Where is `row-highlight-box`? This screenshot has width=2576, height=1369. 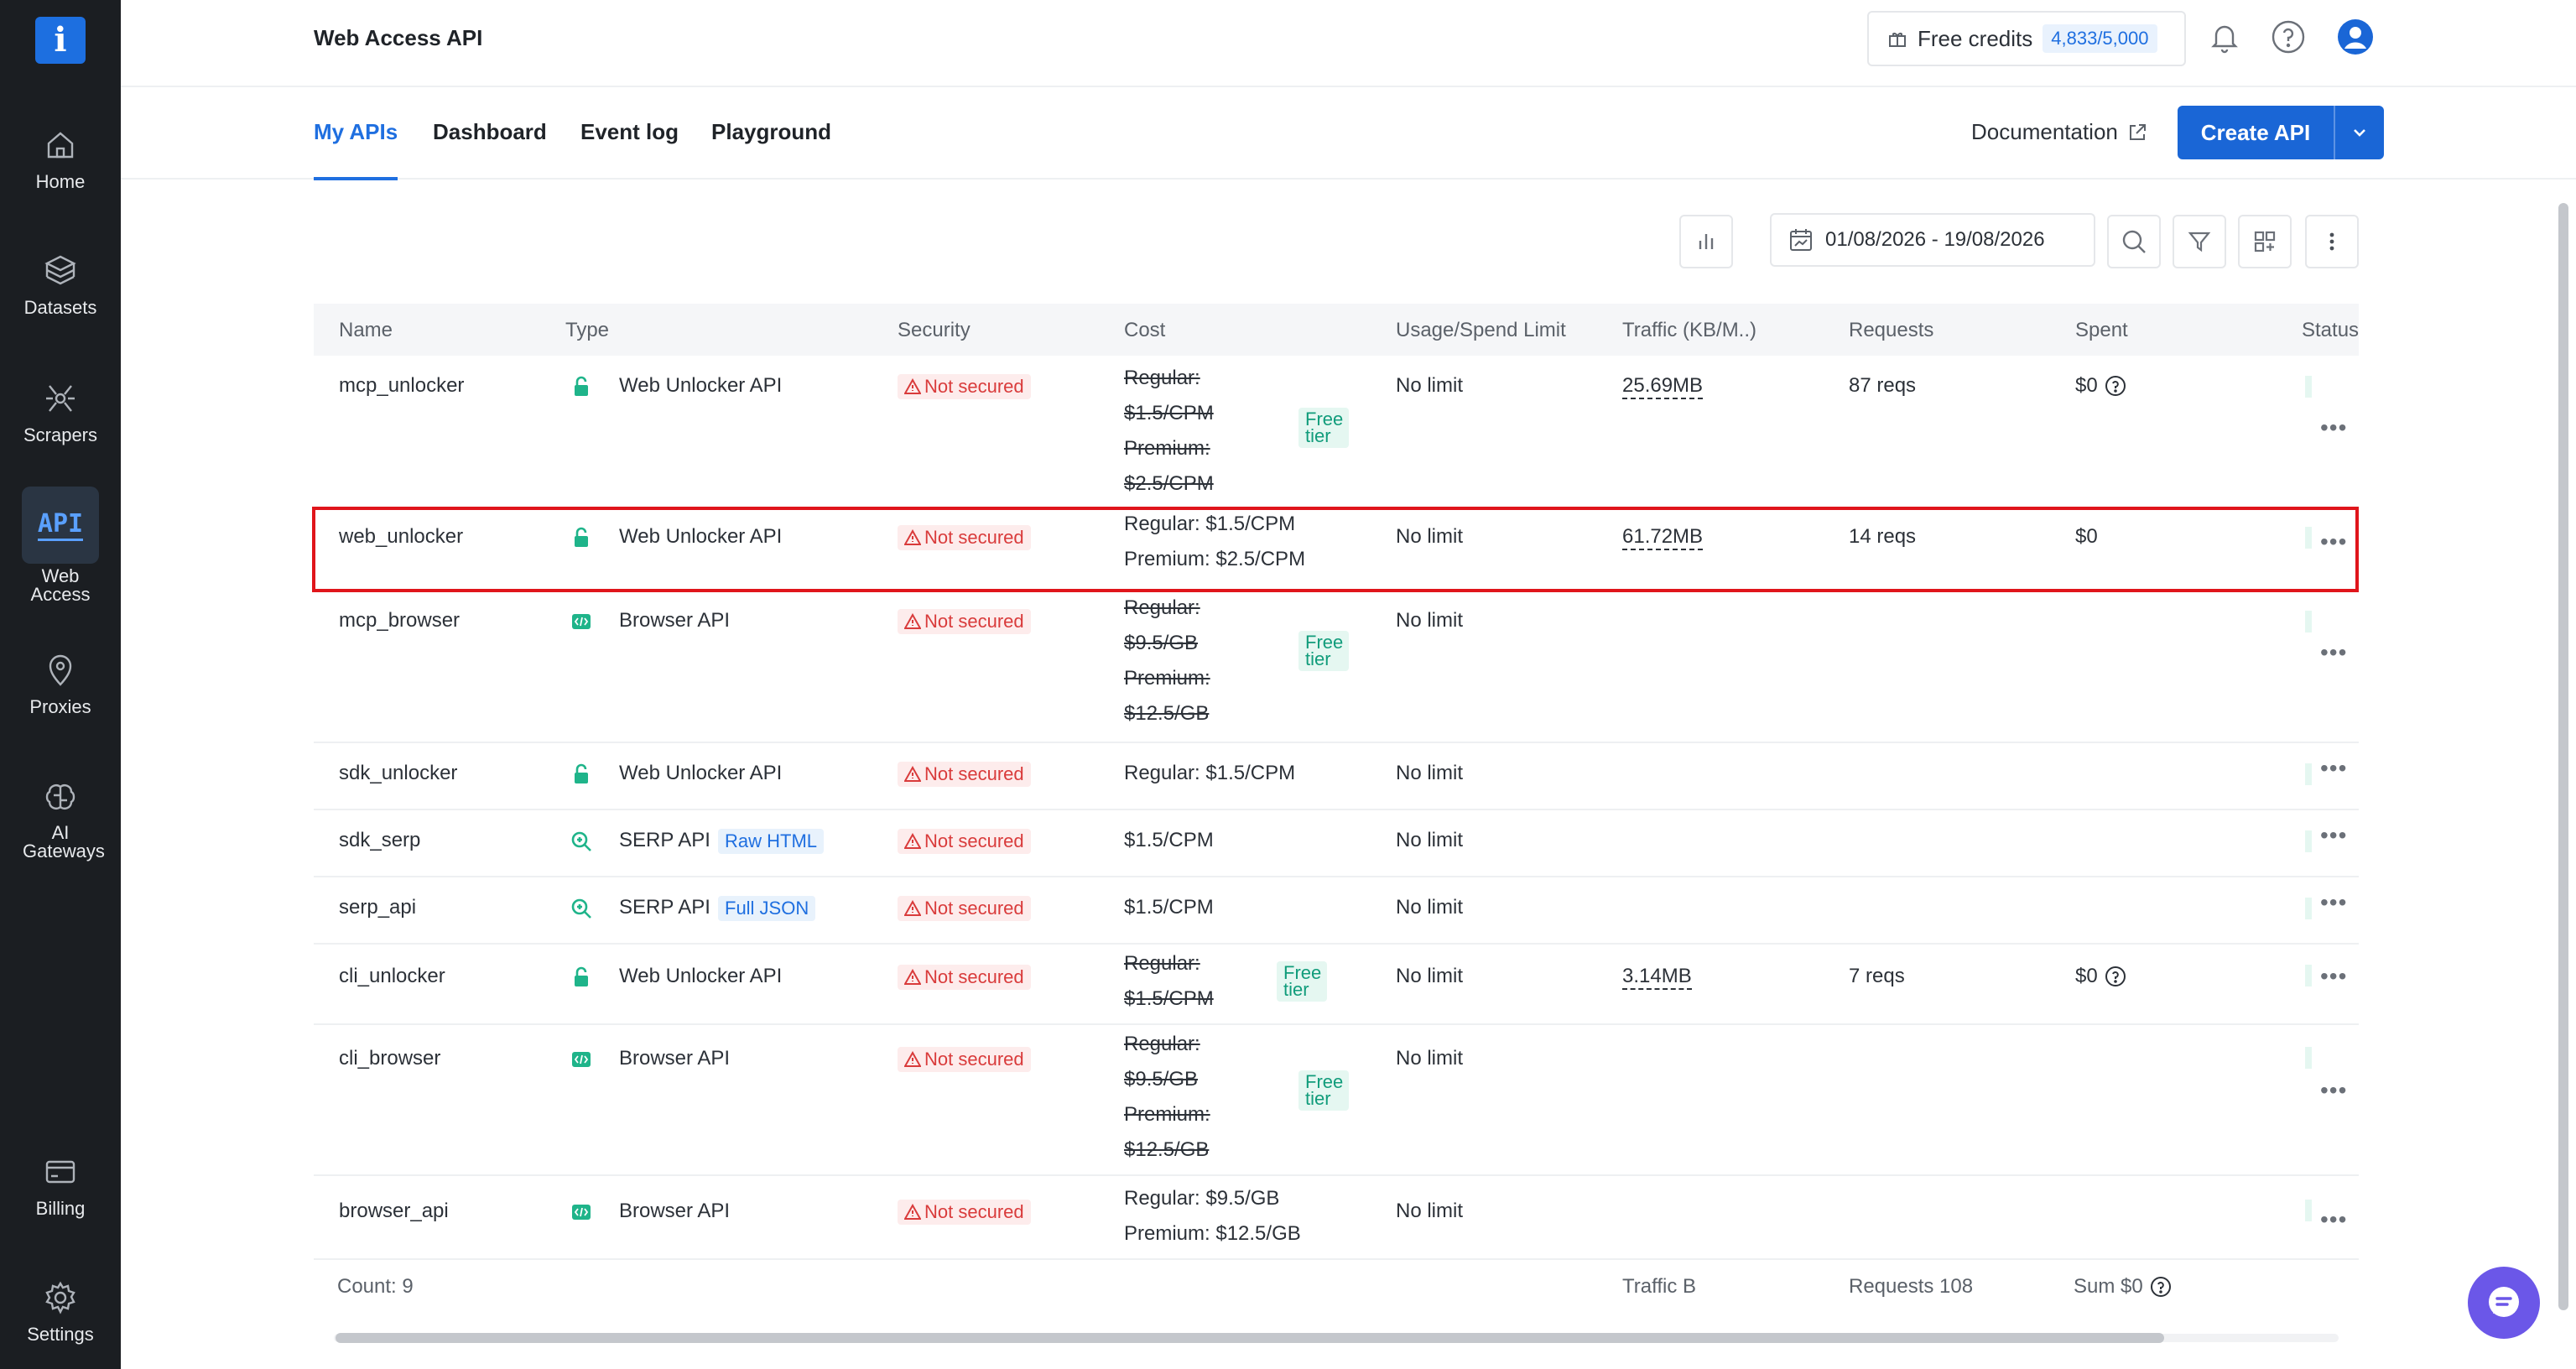
row-highlight-box is located at coordinates (1335, 549).